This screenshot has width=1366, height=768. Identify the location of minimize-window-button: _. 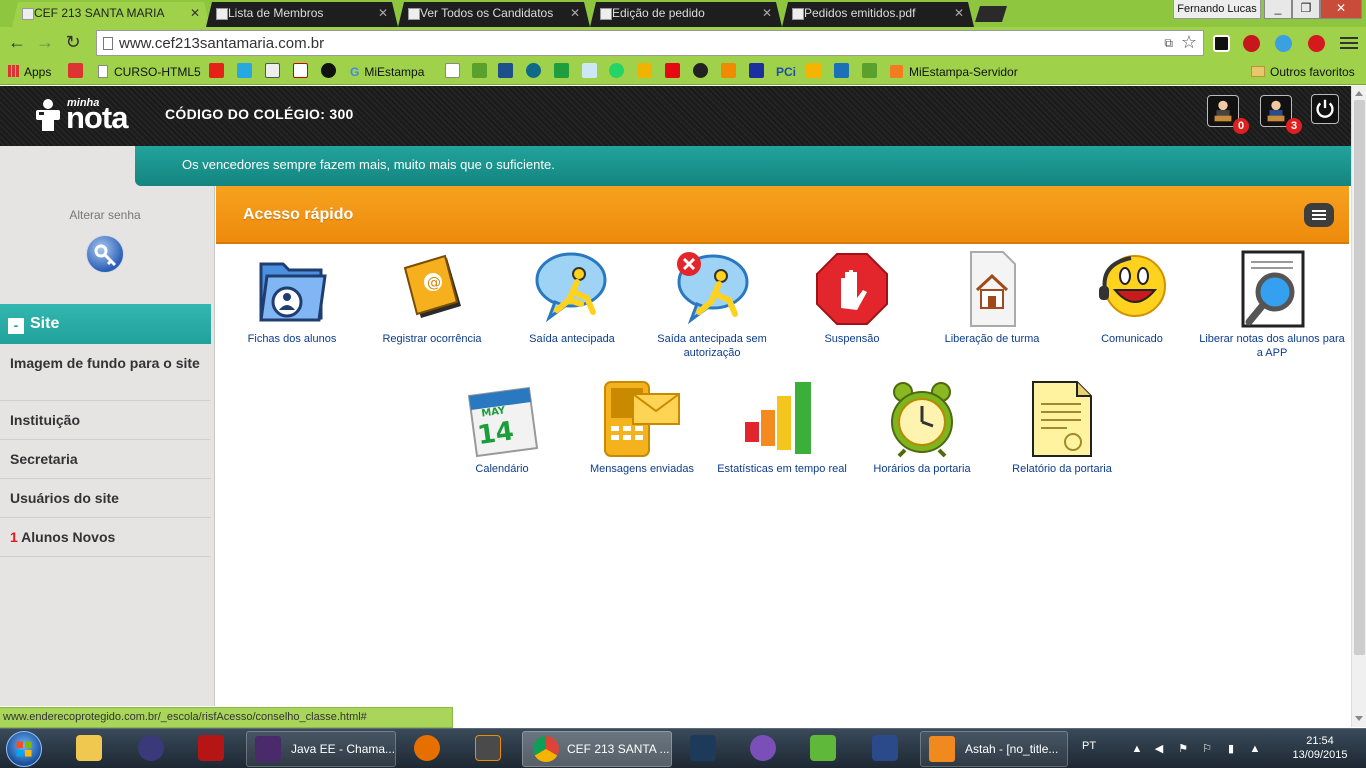
(1278, 9).